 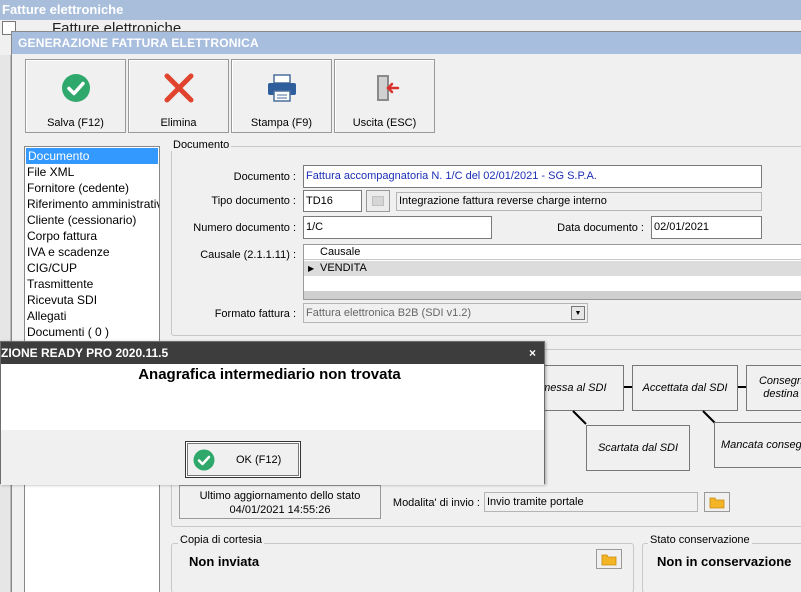 What do you see at coordinates (248, 255) in the screenshot?
I see `causale-label: Causale (2.1.1.11) :` at bounding box center [248, 255].